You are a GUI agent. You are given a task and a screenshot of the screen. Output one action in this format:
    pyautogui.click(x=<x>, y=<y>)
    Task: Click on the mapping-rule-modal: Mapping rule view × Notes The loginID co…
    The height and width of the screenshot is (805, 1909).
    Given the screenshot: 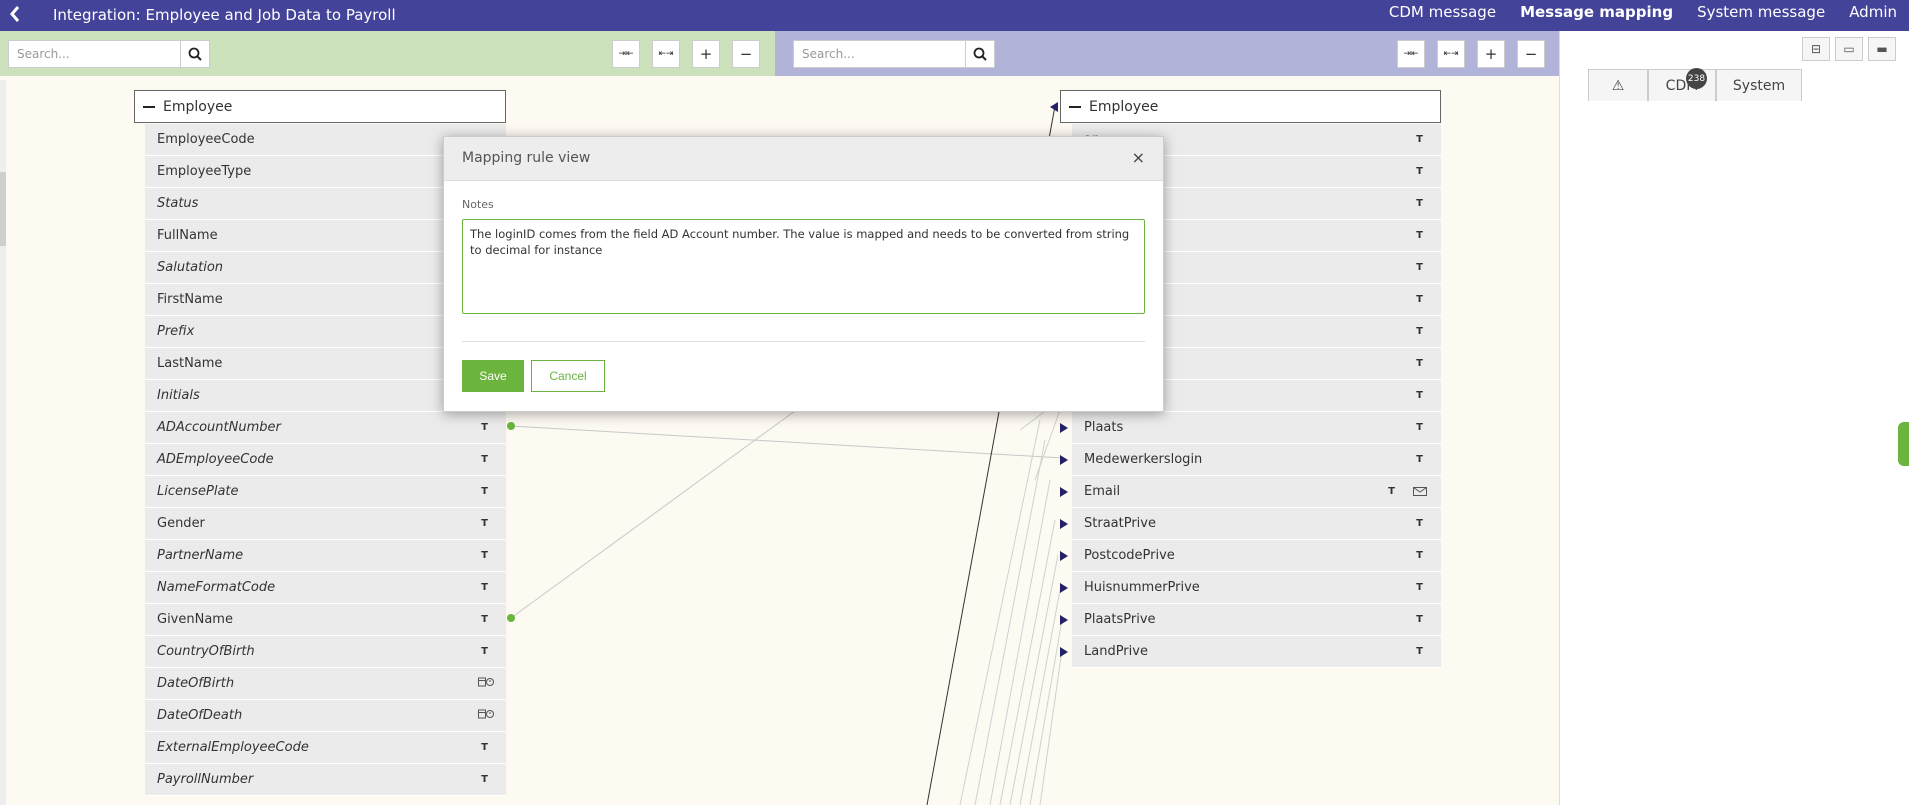 What is the action you would take?
    pyautogui.click(x=803, y=274)
    